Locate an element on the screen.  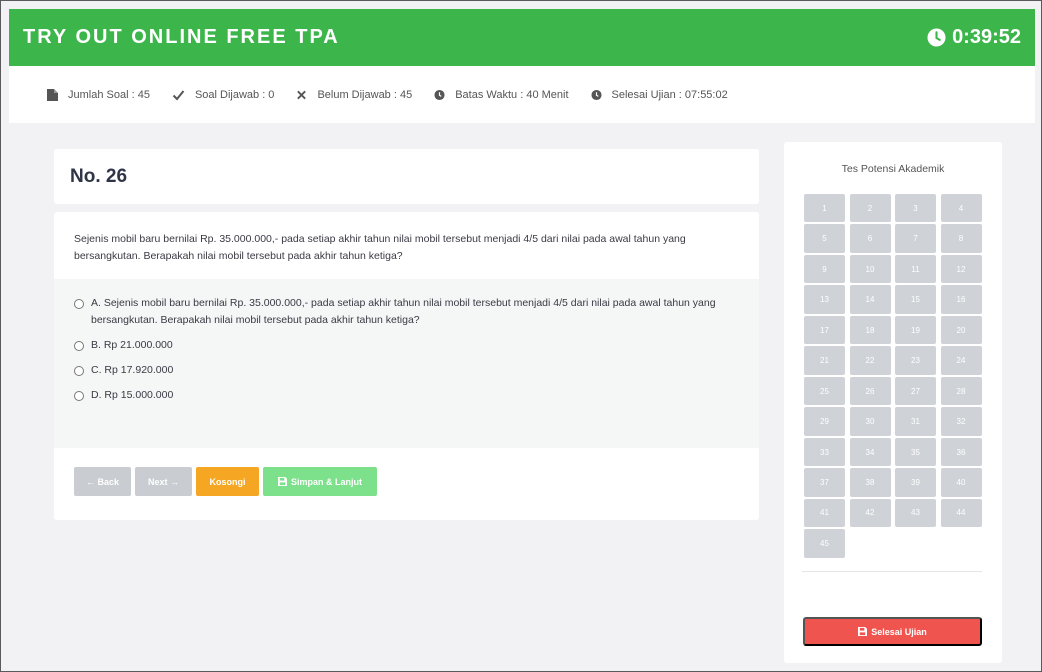
info-total-questions: Jumlah Soal : 45 is located at coordinates (98, 94).